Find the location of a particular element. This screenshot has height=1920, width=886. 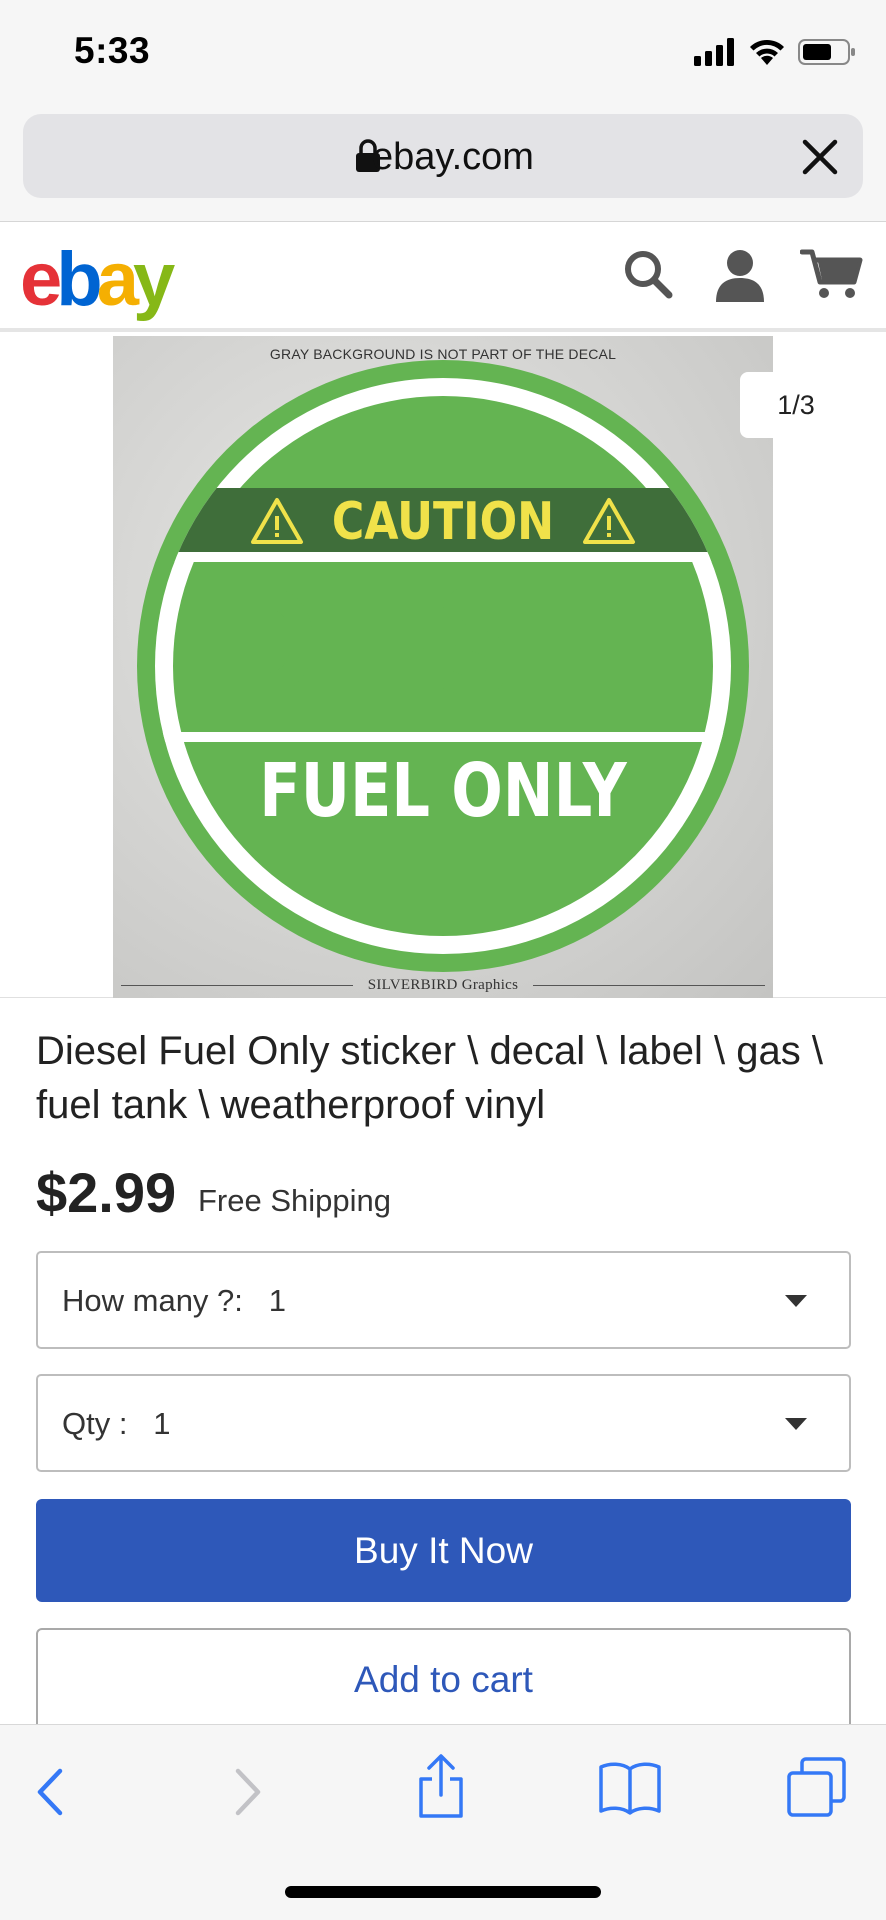

home-indicator is located at coordinates (443, 1892).